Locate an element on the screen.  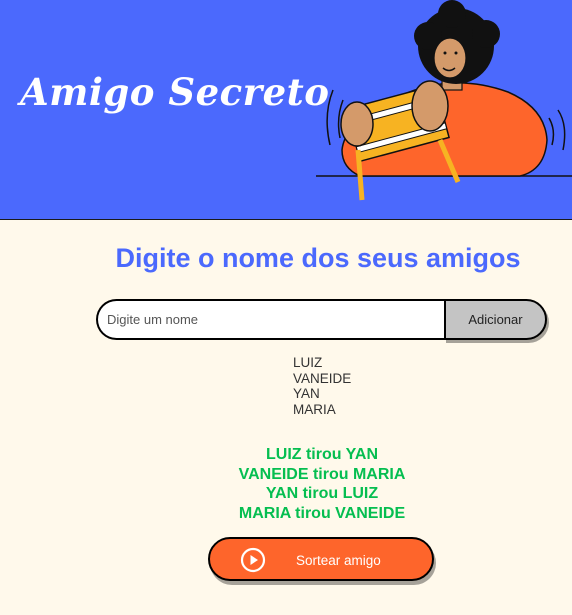
add-button: Adicionar is located at coordinates (495, 319).